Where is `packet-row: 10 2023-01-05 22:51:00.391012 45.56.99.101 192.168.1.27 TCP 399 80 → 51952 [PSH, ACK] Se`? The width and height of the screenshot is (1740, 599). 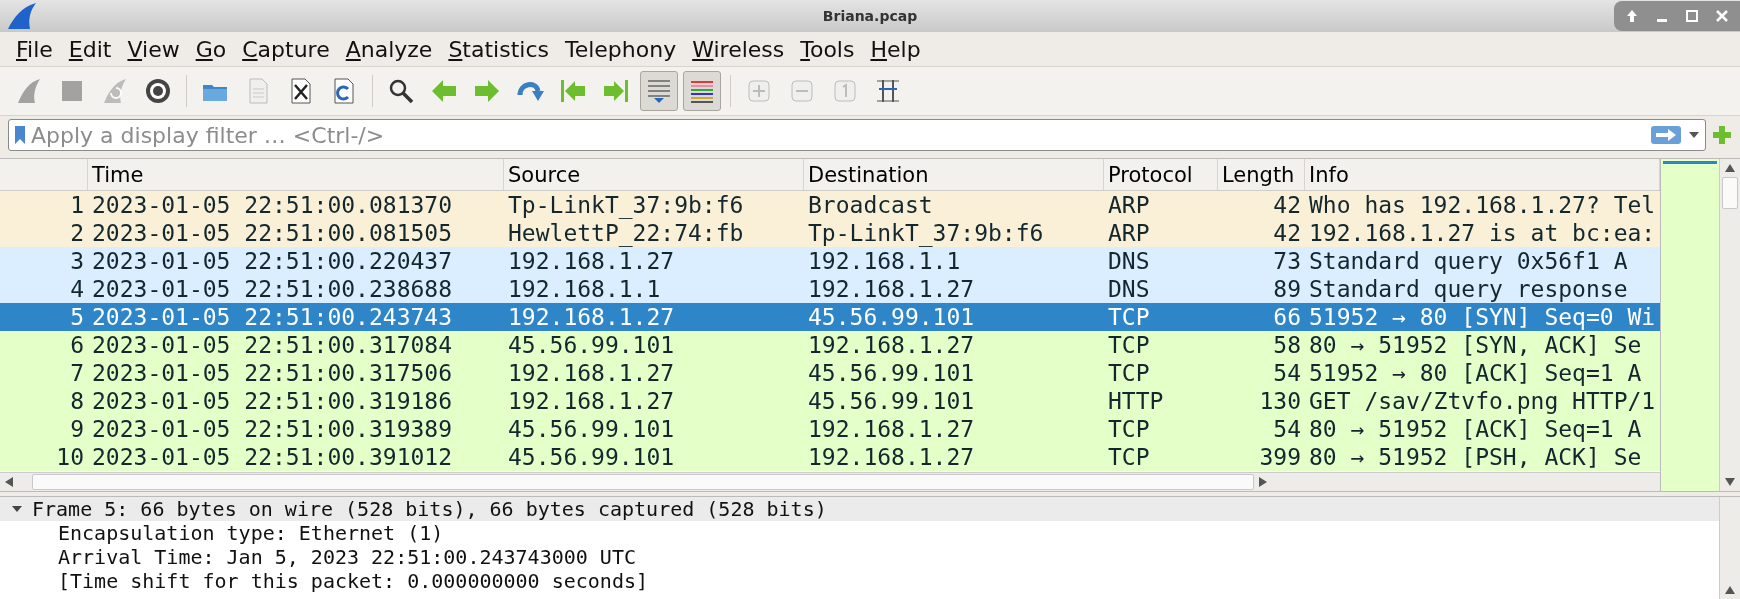 packet-row: 10 2023-01-05 22:51:00.391012 45.56.99.101 192.168.1.27 TCP 399 80 → 51952 [PSH, ACK] Se is located at coordinates (830, 457).